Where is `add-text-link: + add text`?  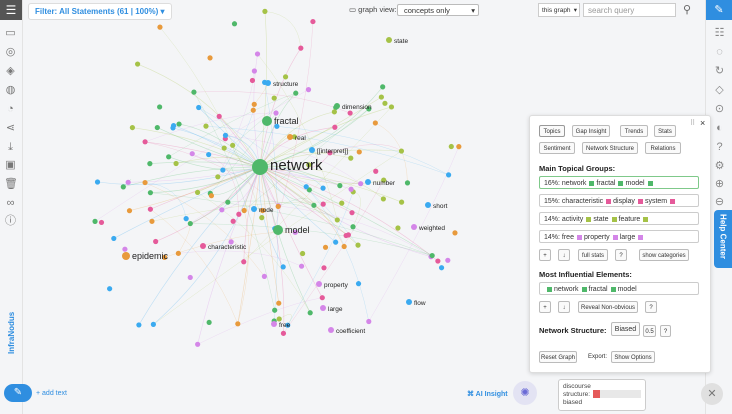 add-text-link: + add text is located at coordinates (51, 393).